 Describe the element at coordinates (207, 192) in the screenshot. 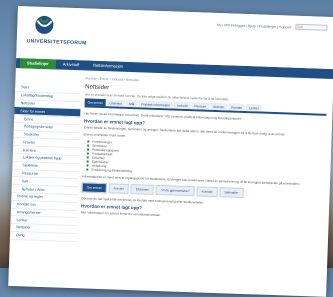

I see `kontakt-button: Kontakt` at that location.